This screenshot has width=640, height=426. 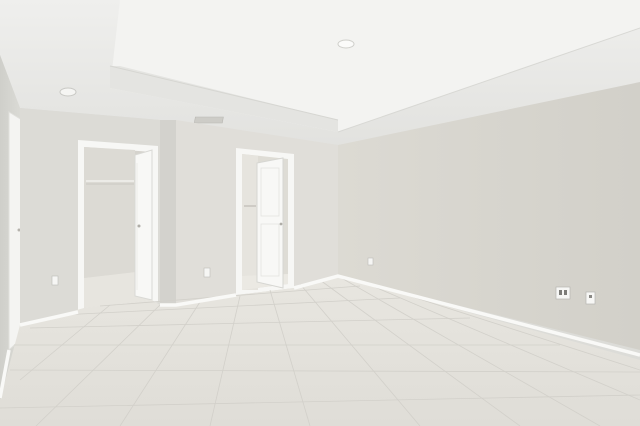 What do you see at coordinates (143, 225) in the screenshot?
I see `closet-door` at bounding box center [143, 225].